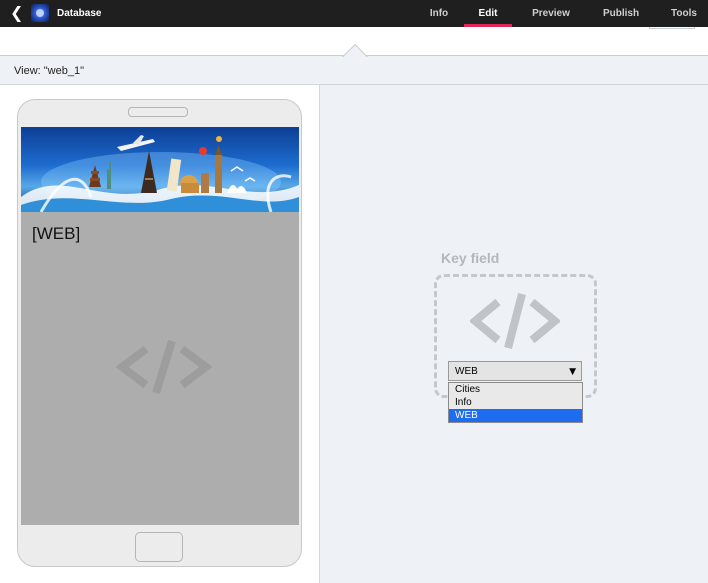 The width and height of the screenshot is (708, 583). I want to click on phone-speaker, so click(158, 112).